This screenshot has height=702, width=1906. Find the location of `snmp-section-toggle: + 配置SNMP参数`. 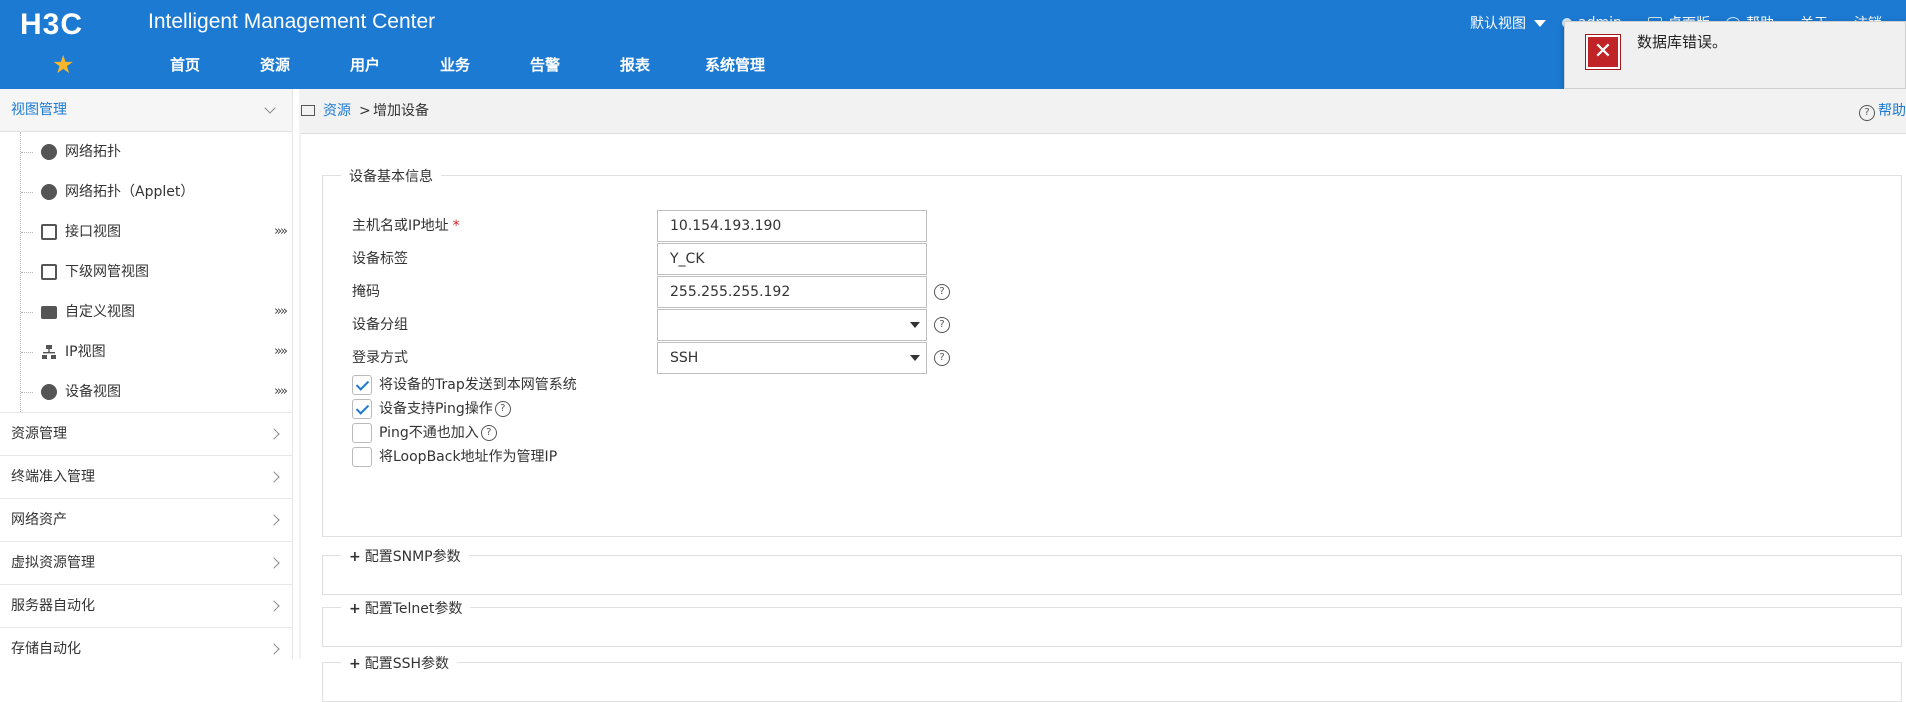

snmp-section-toggle: + 配置SNMP参数 is located at coordinates (405, 556).